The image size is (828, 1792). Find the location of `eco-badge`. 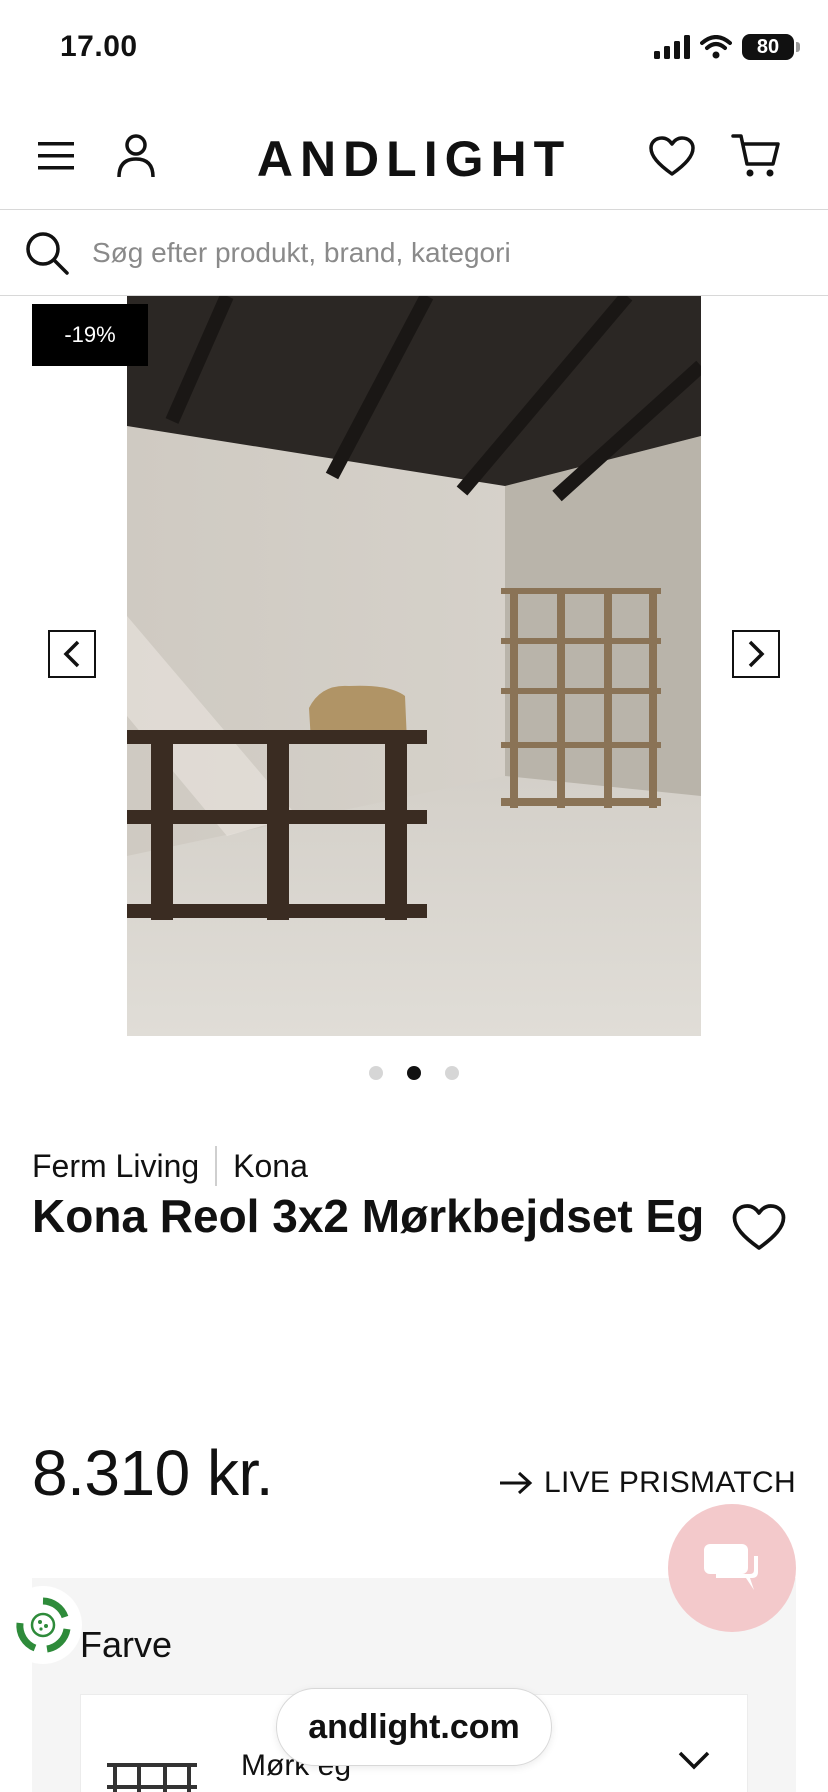

eco-badge is located at coordinates (43, 1625).